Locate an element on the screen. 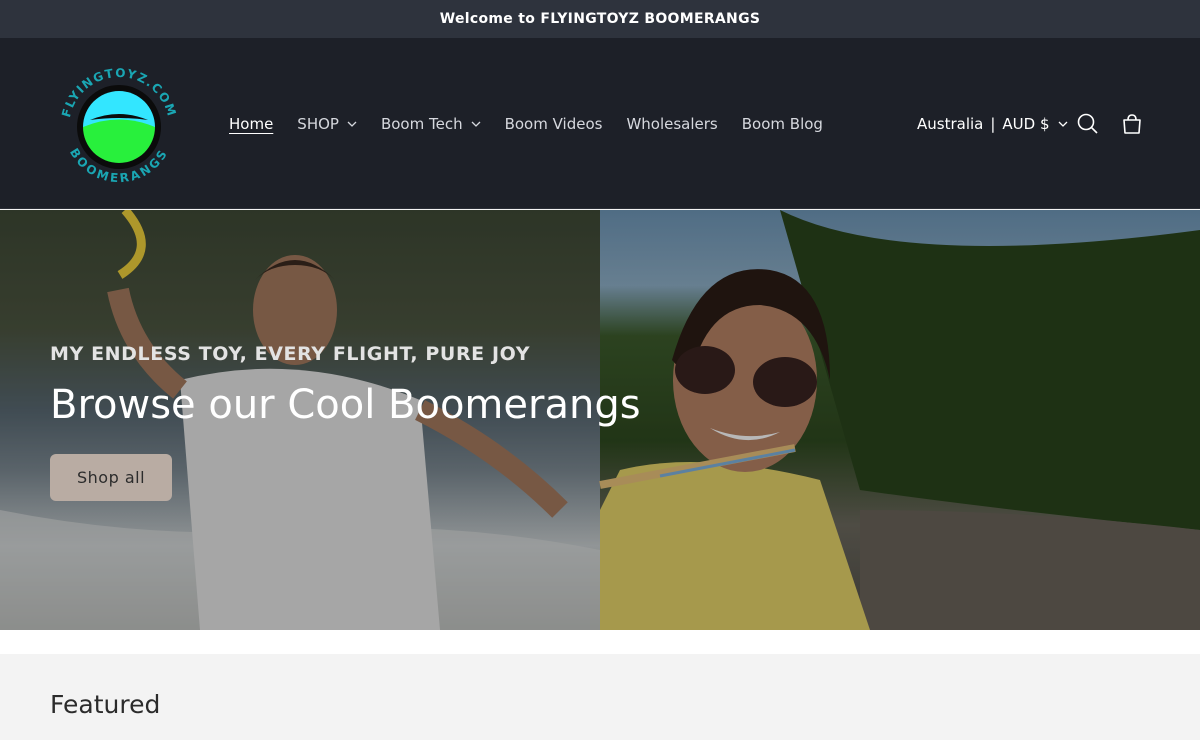 The height and width of the screenshot is (740, 1200). nav-item-home: Home is located at coordinates (251, 124).